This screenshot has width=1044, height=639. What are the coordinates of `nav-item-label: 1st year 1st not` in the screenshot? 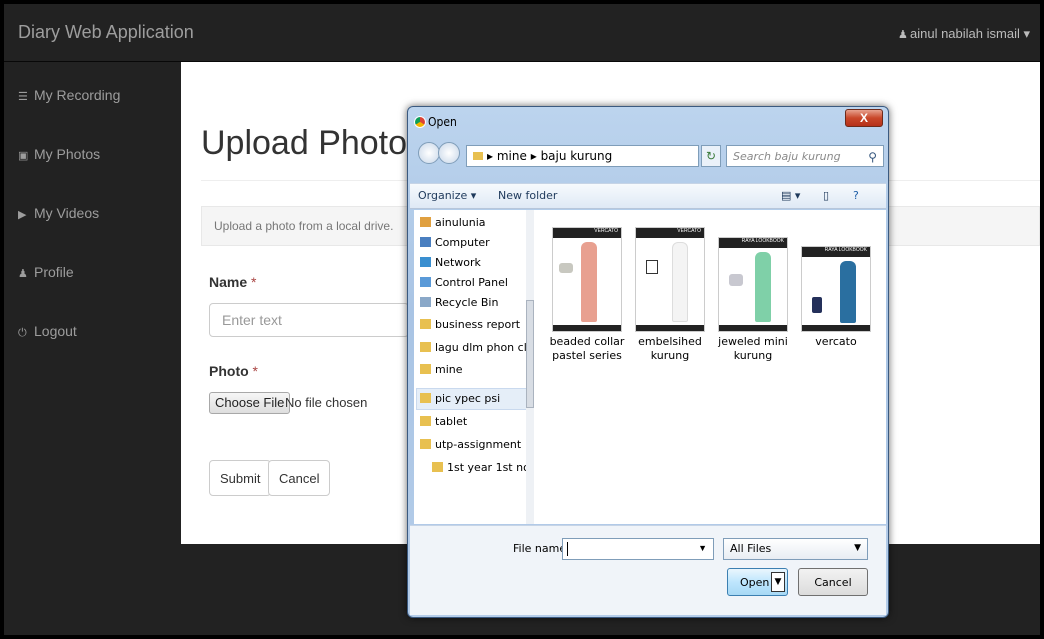 It's located at (491, 467).